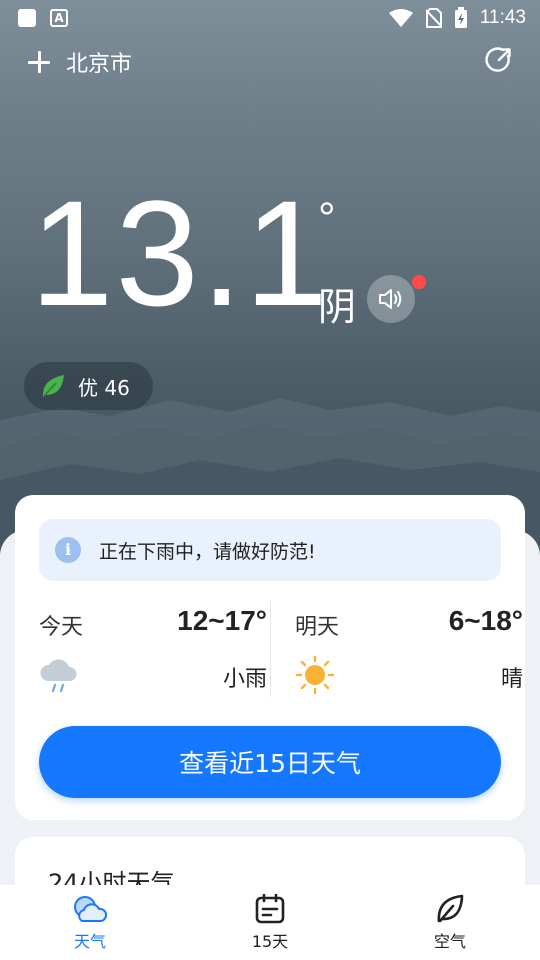 Image resolution: width=540 pixels, height=960 pixels. I want to click on a-notification-icon: A, so click(59, 18).